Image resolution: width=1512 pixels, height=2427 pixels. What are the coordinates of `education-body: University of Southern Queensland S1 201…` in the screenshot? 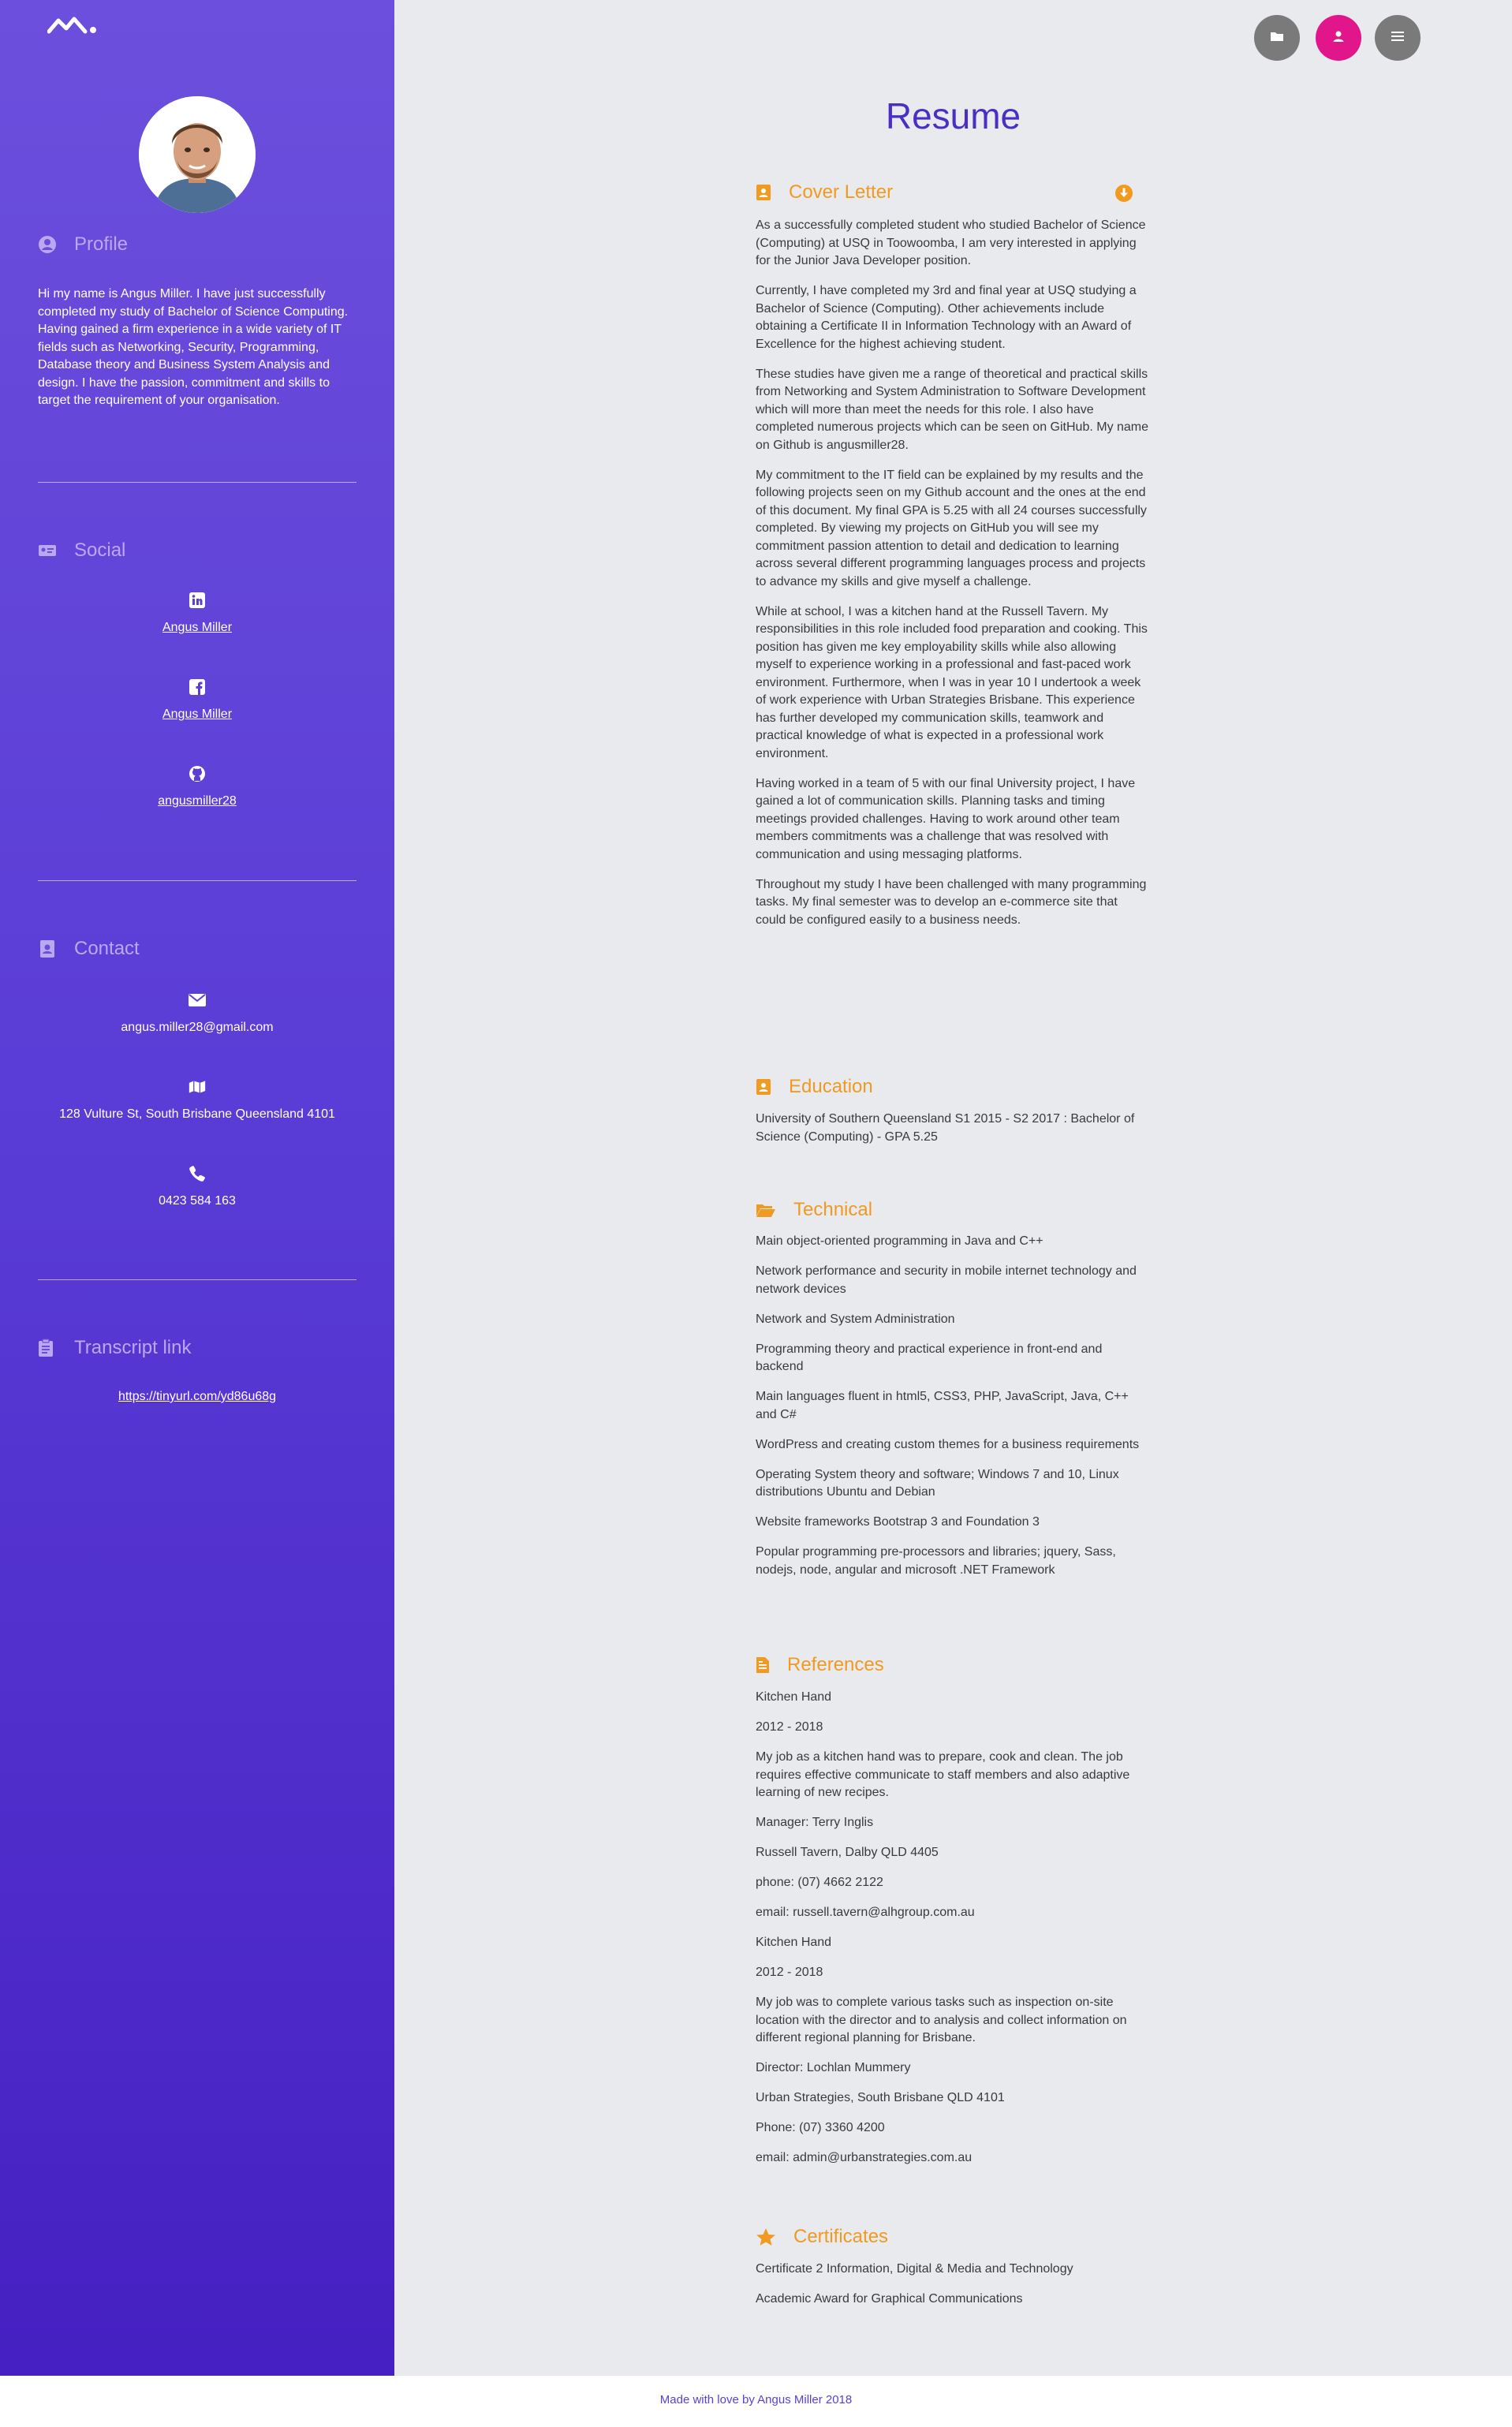 It's located at (953, 1128).